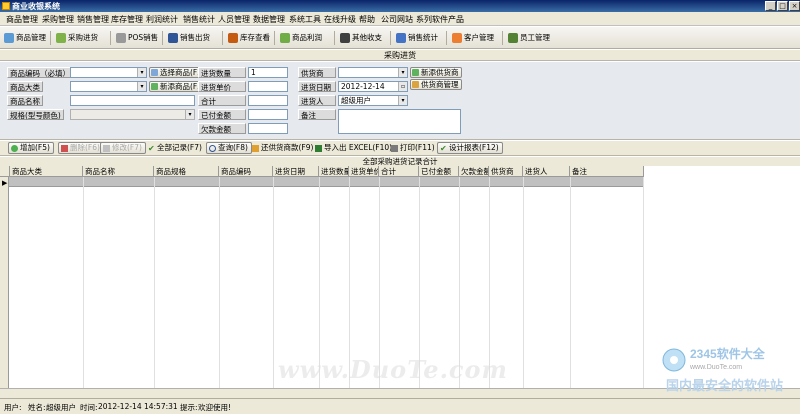 This screenshot has width=800, height=414. What do you see at coordinates (6, 6) in the screenshot?
I see `app-icon` at bounding box center [6, 6].